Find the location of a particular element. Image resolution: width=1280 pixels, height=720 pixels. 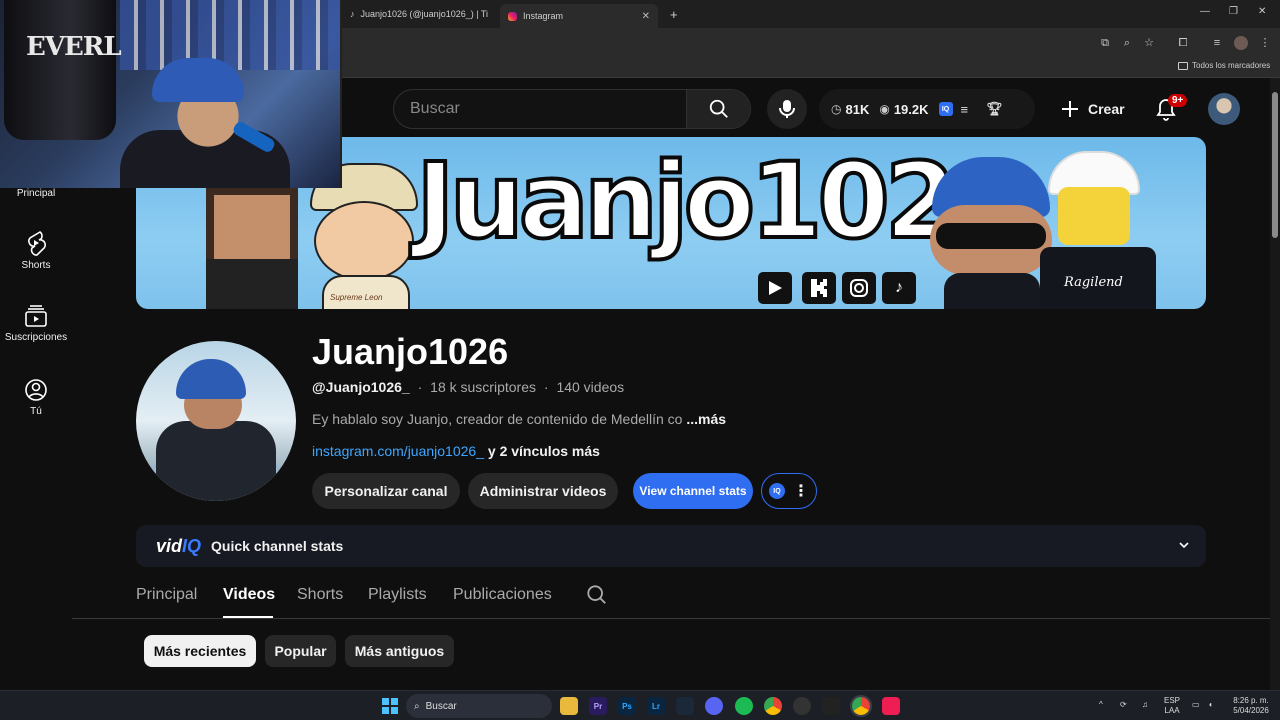

sidebar-item-shorts: Shorts is located at coordinates (36, 250).